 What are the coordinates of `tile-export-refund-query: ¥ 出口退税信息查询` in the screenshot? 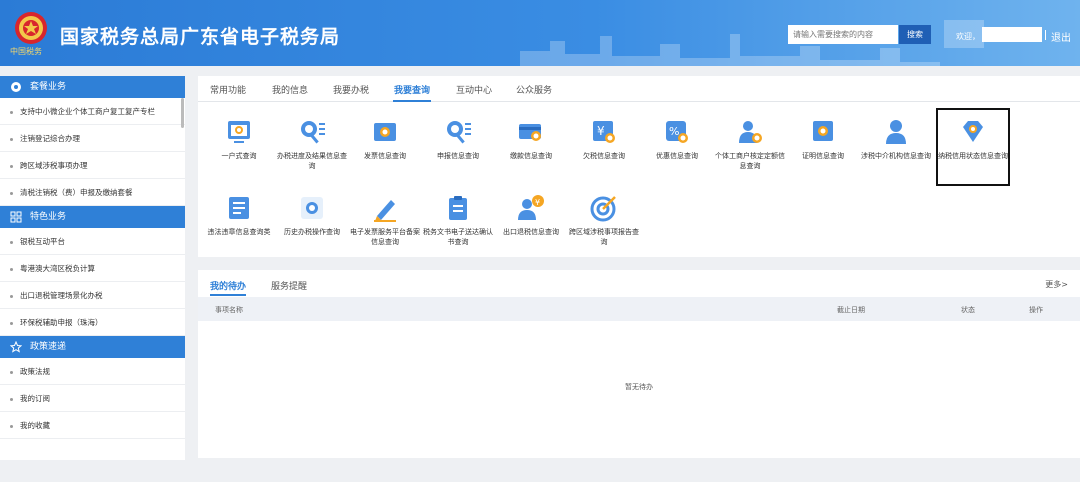 It's located at (531, 215).